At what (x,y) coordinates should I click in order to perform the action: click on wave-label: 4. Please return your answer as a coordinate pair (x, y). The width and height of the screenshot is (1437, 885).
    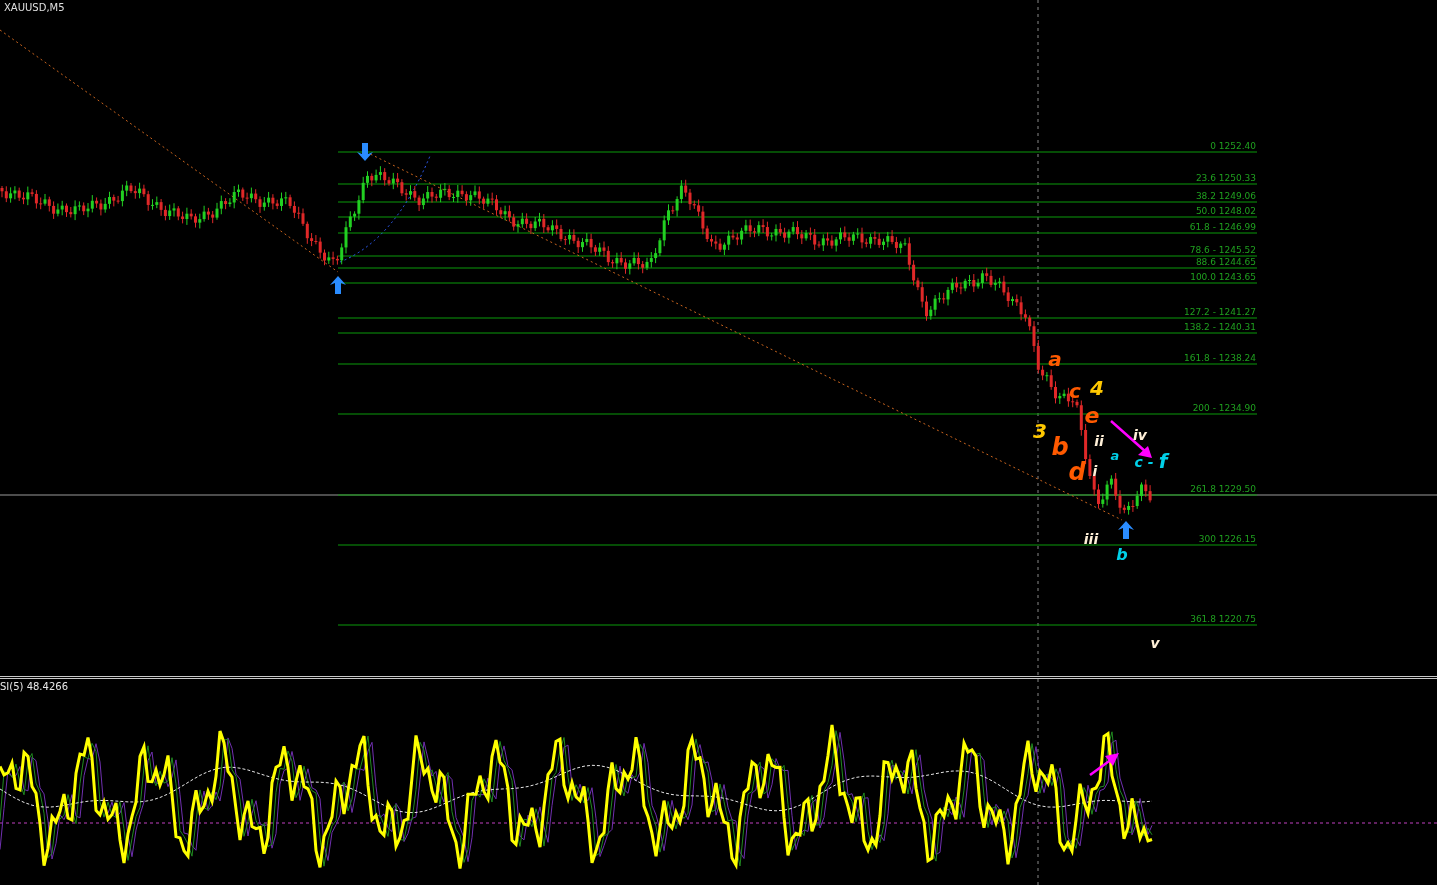
    Looking at the image, I should click on (1097, 388).